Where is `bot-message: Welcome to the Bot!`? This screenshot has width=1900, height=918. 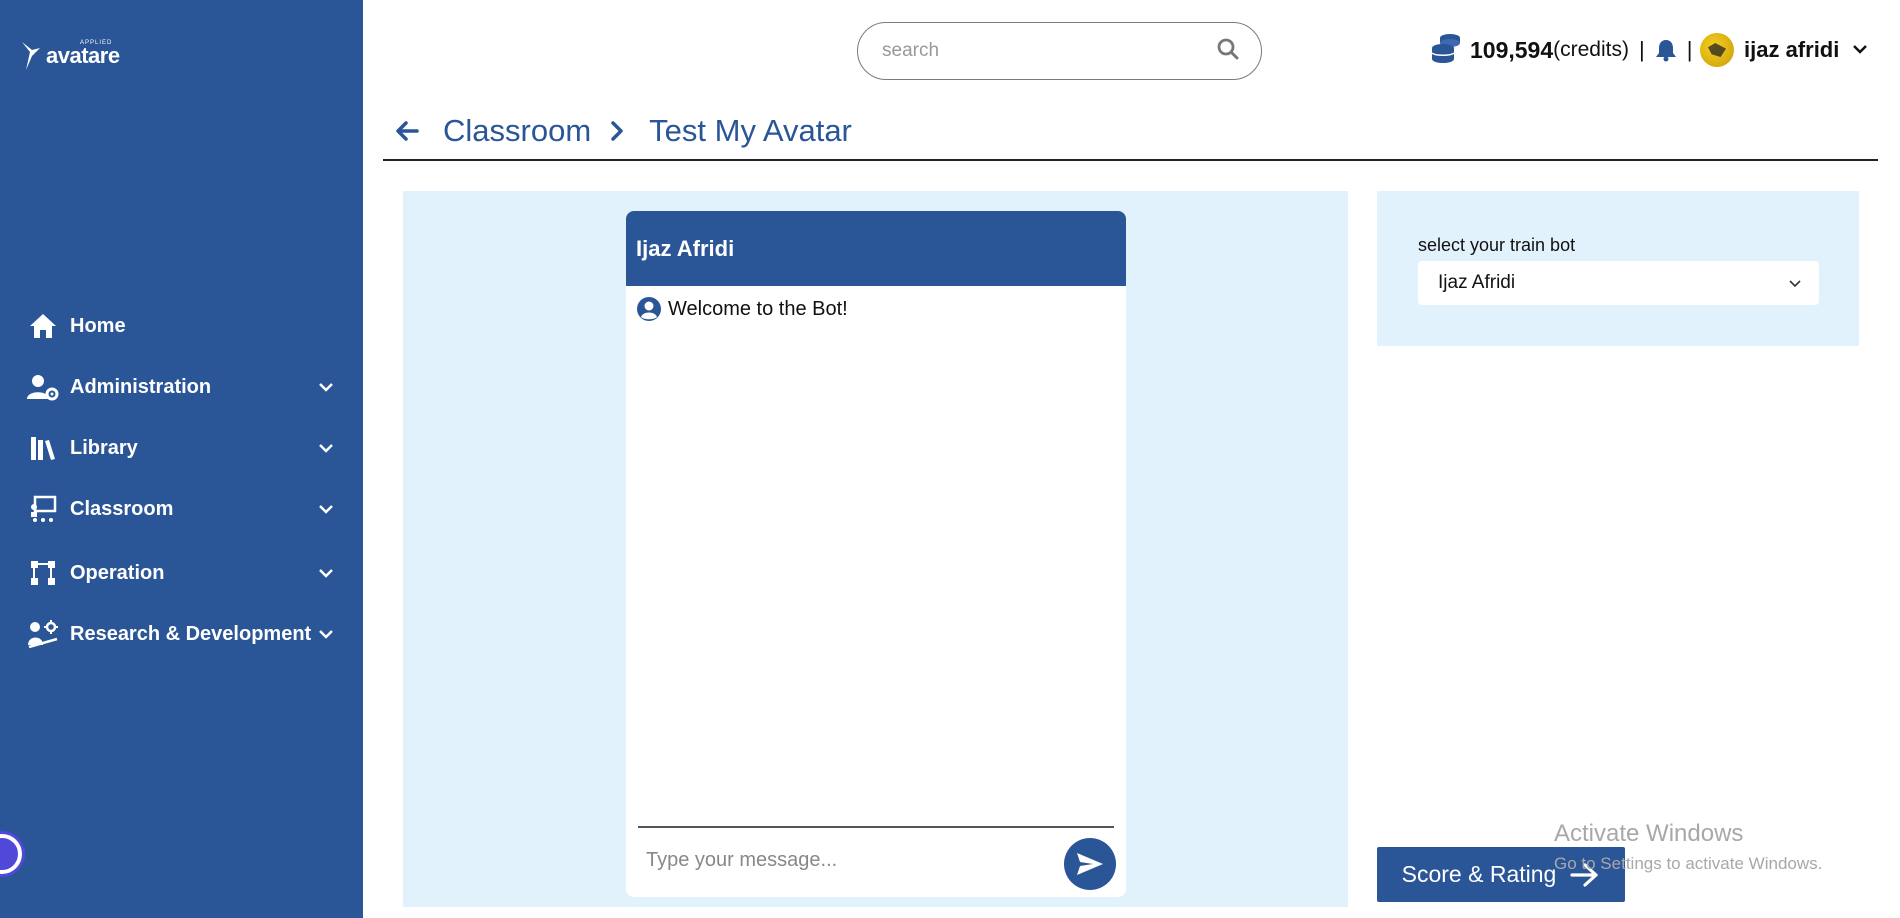 bot-message: Welcome to the Bot! is located at coordinates (742, 309).